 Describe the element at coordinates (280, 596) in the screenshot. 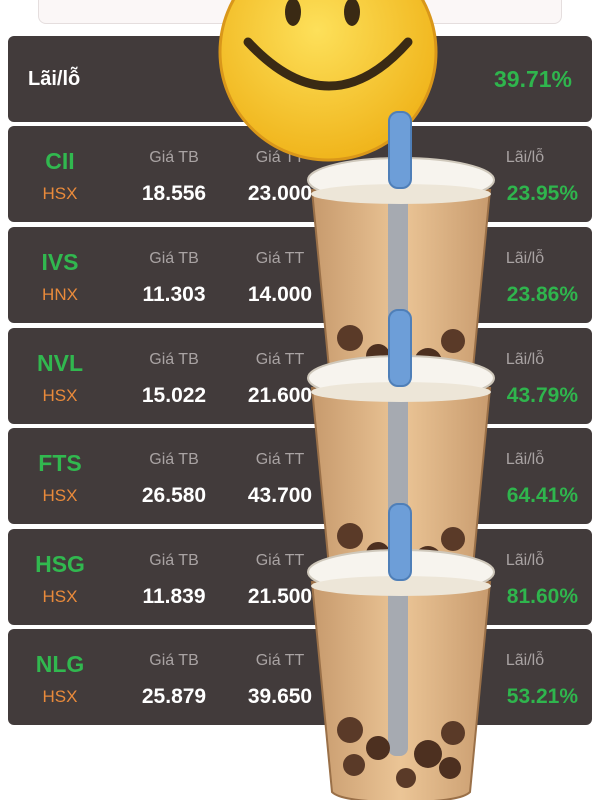

I see `market-price-value: 21.500` at that location.